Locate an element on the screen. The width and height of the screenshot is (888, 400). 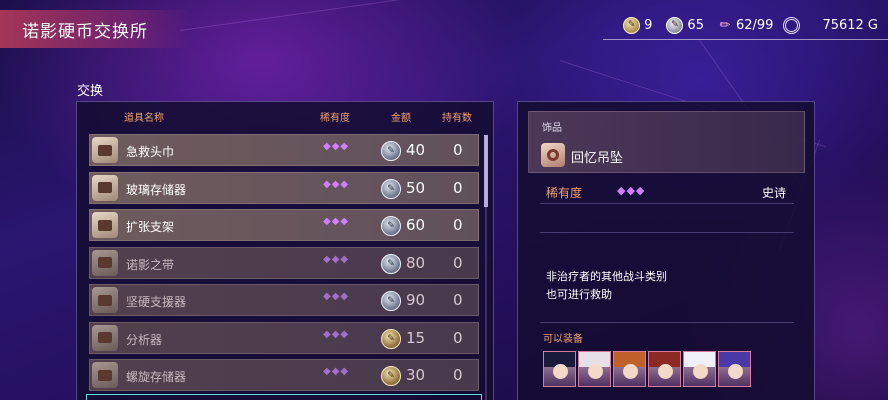
gold-currency-counter: 75612 G is located at coordinates (850, 25).